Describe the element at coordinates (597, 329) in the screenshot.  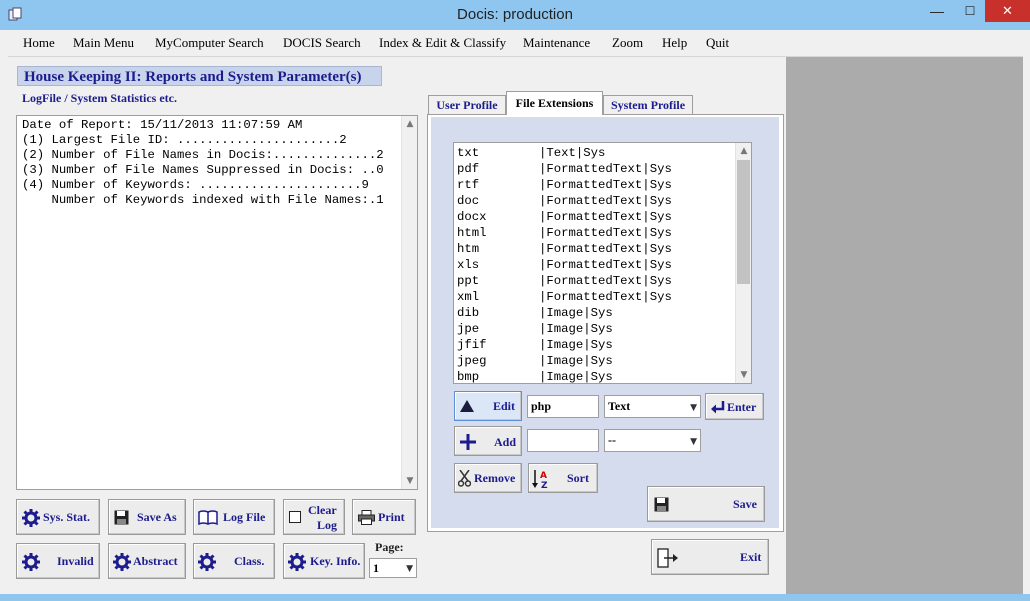
I see `list-item: jpe |Image|Sys` at that location.